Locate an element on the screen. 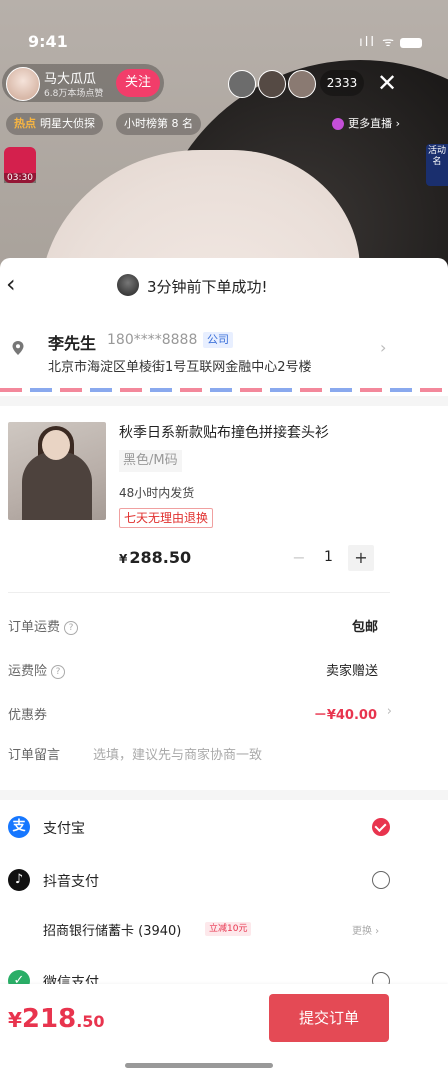 The height and width of the screenshot is (1068, 448). total-decimal: .50 is located at coordinates (90, 1021).